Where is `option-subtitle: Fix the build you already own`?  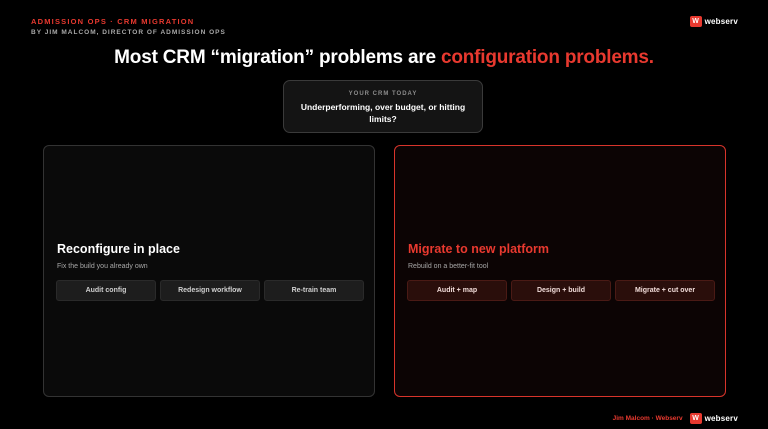 option-subtitle: Fix the build you already own is located at coordinates (102, 266).